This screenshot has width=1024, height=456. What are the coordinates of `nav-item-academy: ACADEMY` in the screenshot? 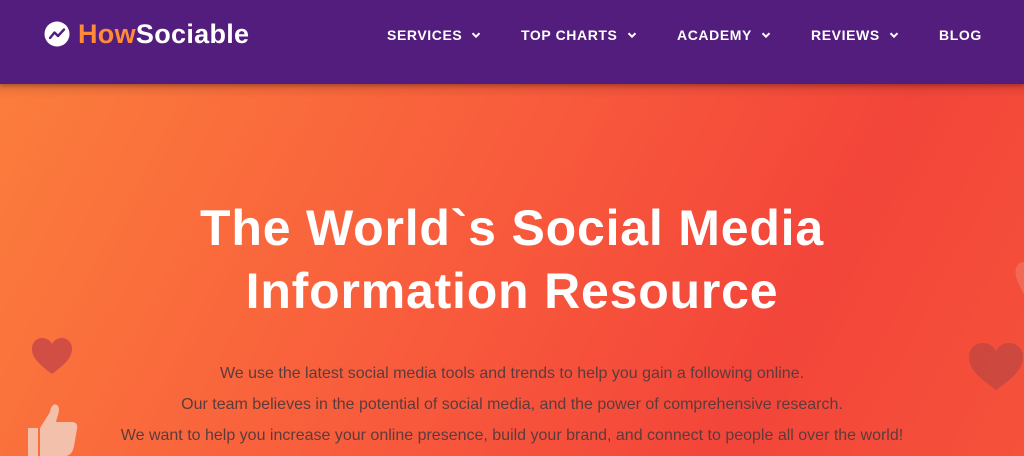 It's located at (724, 35).